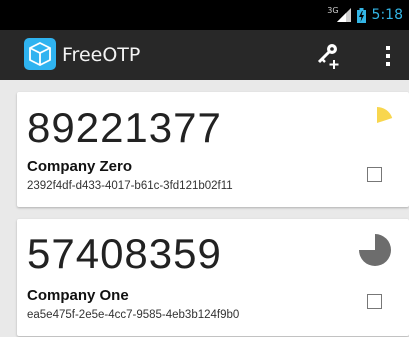 This screenshot has height=337, width=409. I want to click on status-bar: 3G 5:18, so click(204, 15).